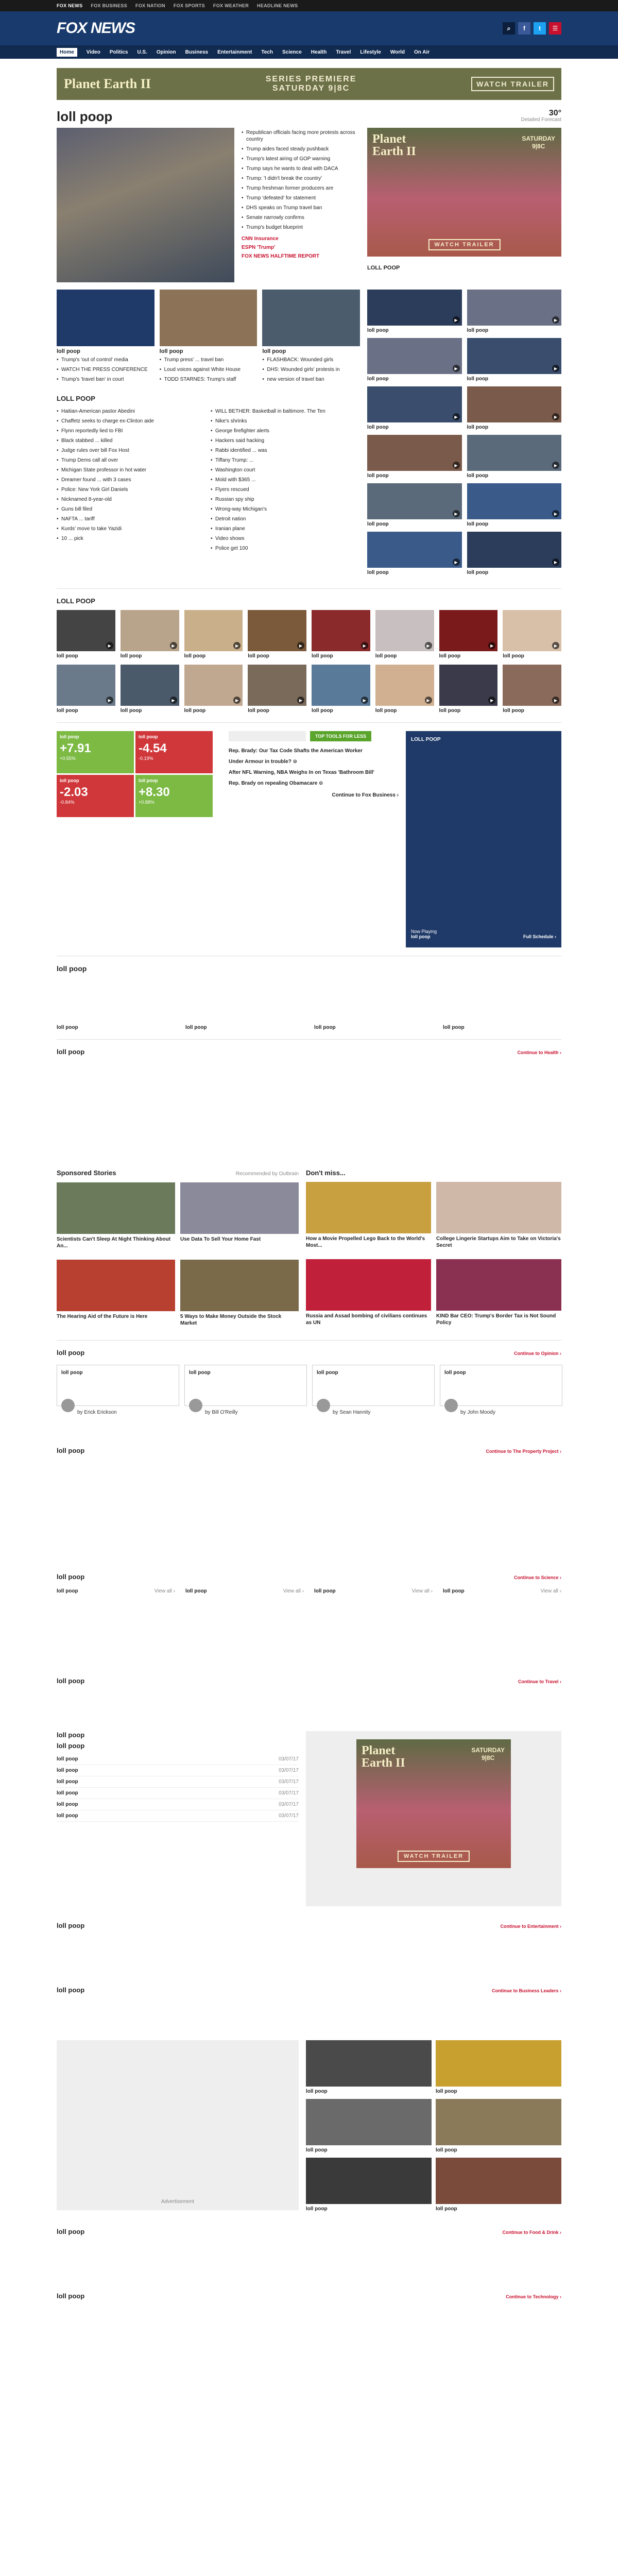  What do you see at coordinates (285, 450) in the screenshot?
I see `list-item: Rabbi identified ... was` at bounding box center [285, 450].